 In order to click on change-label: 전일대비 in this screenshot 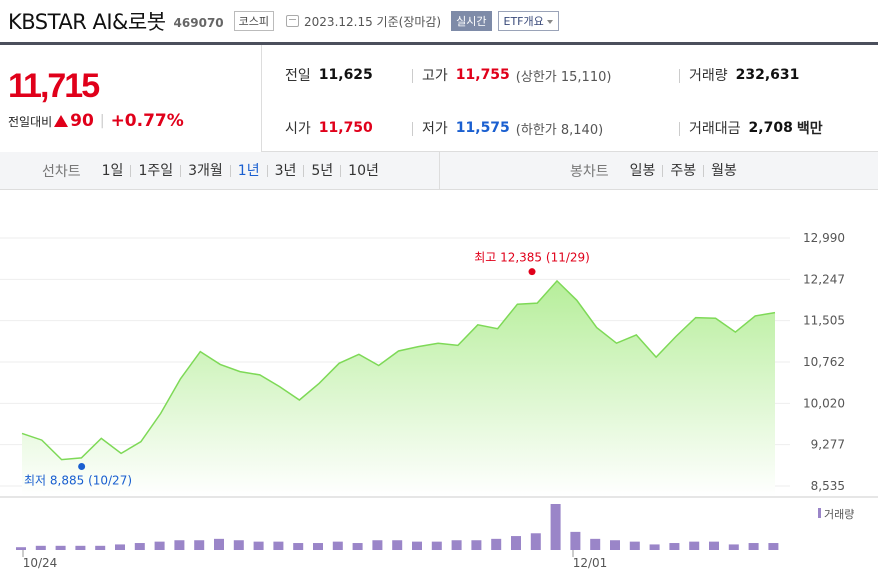, I will do `click(30, 121)`.